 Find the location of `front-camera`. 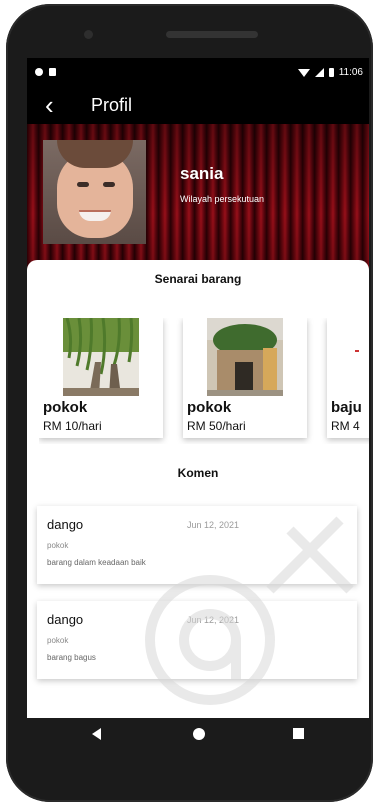

front-camera is located at coordinates (88, 34).